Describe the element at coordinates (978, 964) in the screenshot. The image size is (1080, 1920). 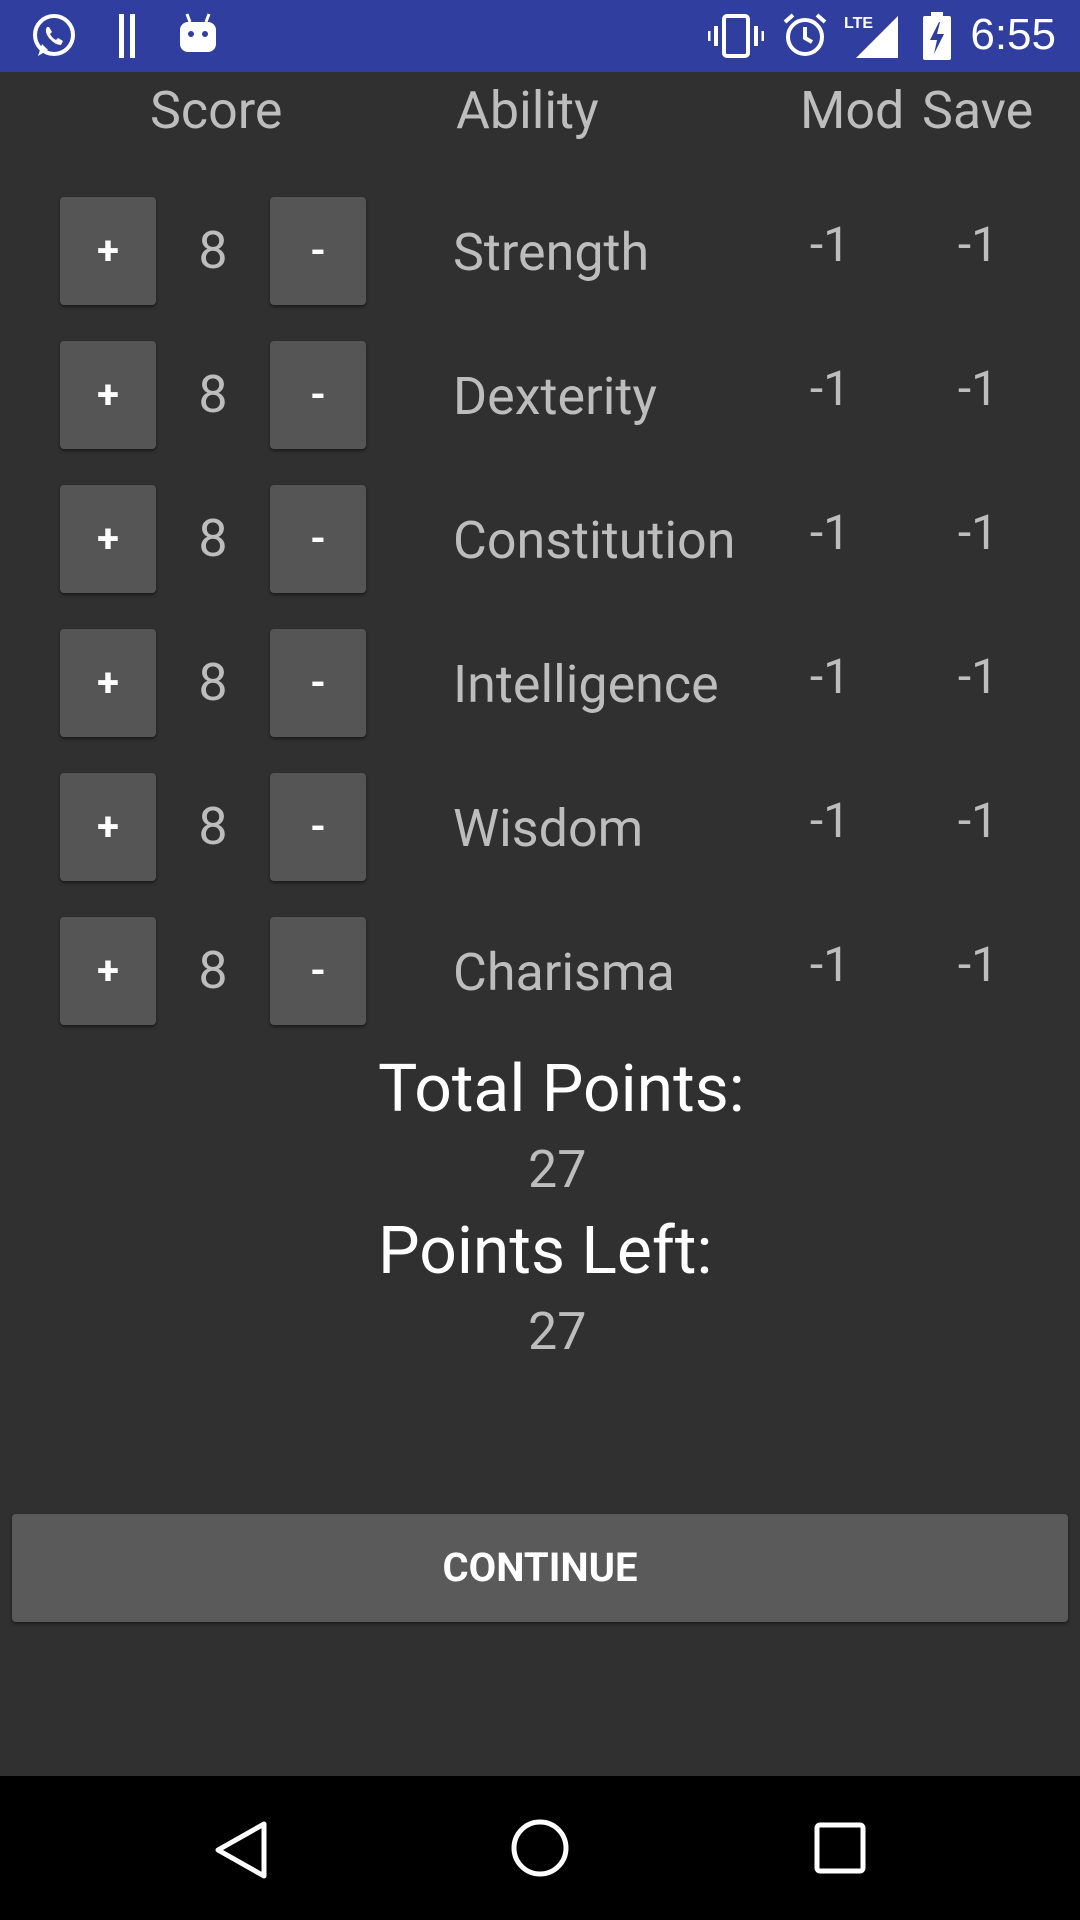
I see `charisma-save: -1` at that location.